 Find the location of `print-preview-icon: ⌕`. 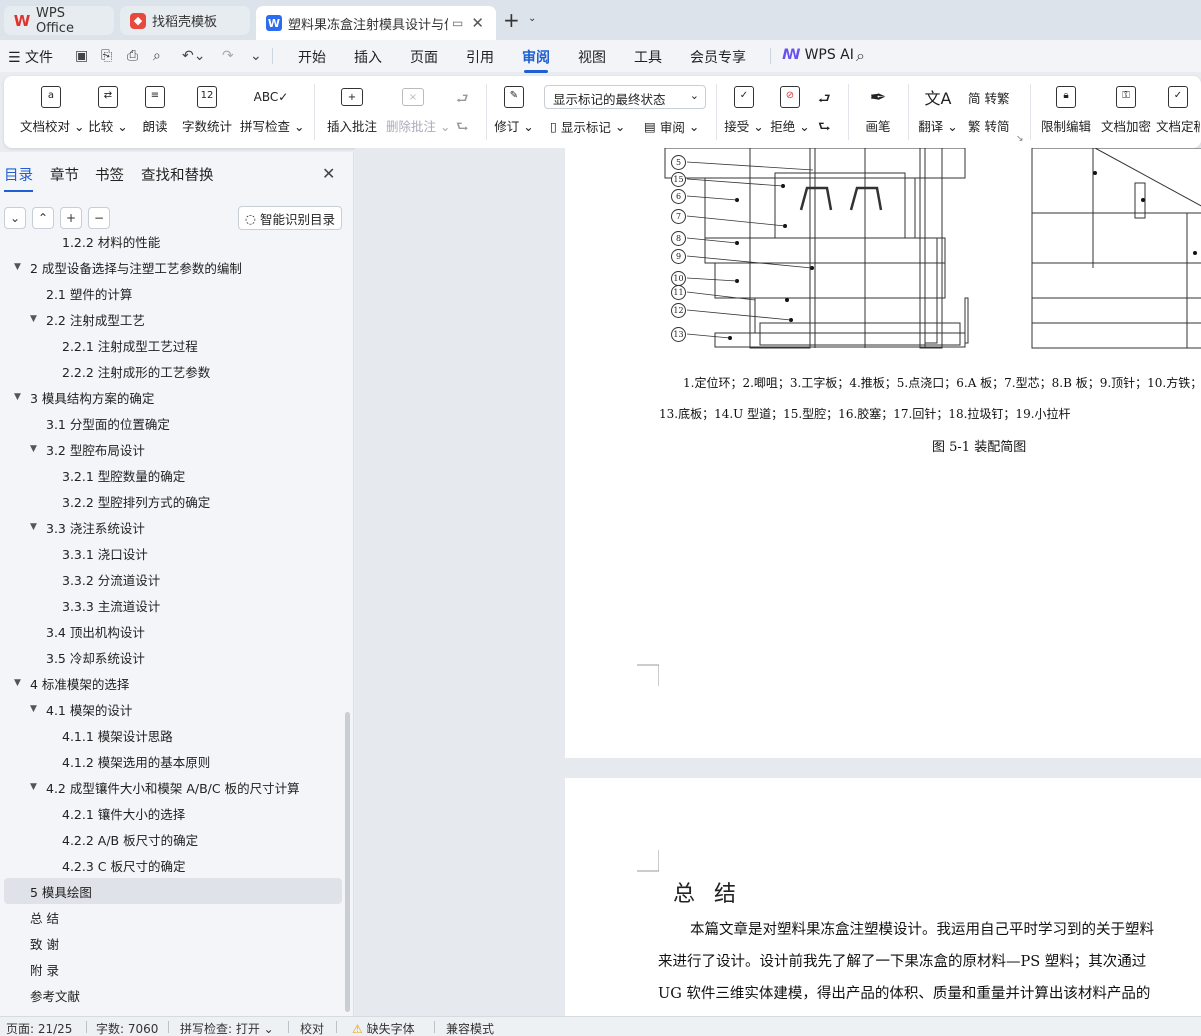

print-preview-icon: ⌕ is located at coordinates (157, 56).